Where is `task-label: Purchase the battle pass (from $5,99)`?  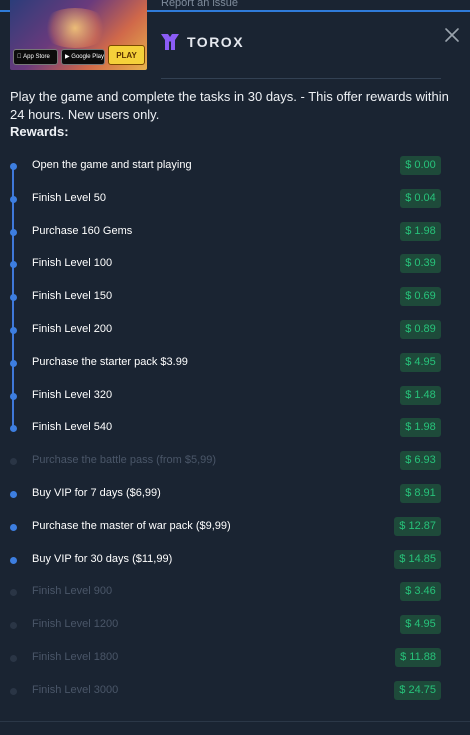 task-label: Purchase the battle pass (from $5,99) is located at coordinates (124, 460).